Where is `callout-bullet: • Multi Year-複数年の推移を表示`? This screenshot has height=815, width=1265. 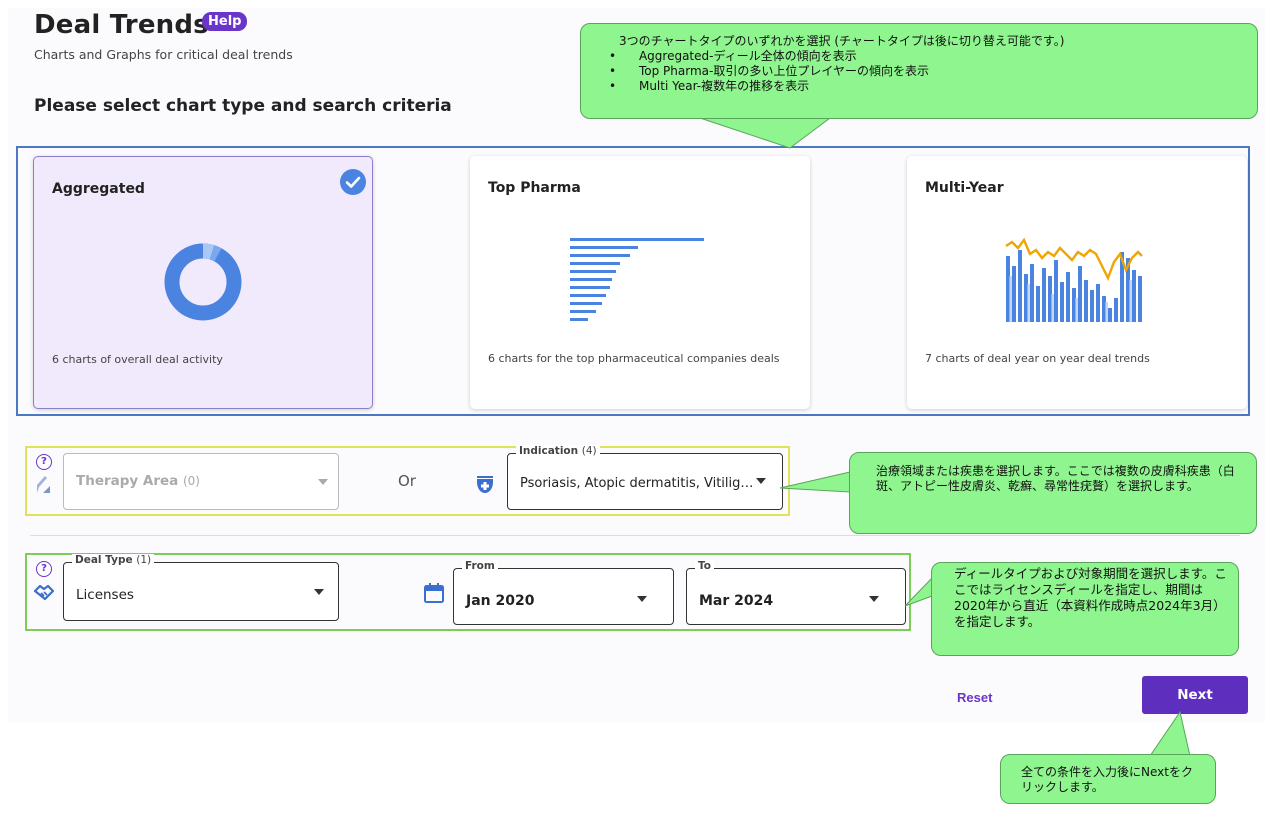
callout-bullet: • Multi Year-複数年の推移を表示 is located at coordinates (709, 86).